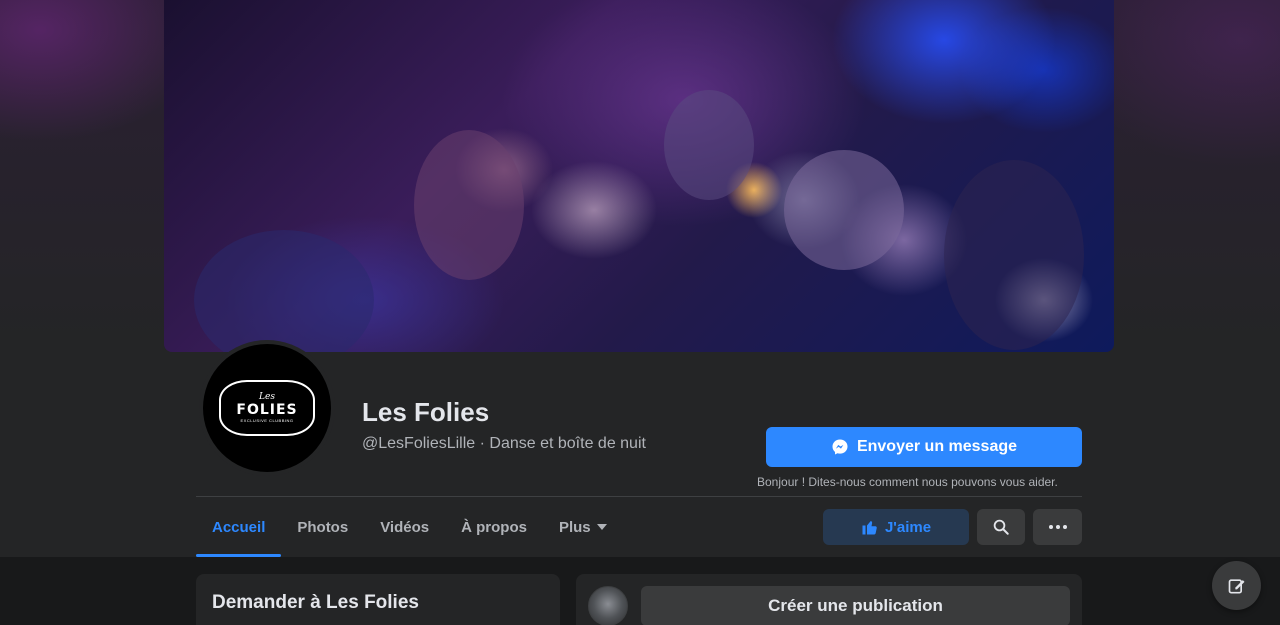 The image size is (1280, 625). I want to click on search-icon, so click(1001, 527).